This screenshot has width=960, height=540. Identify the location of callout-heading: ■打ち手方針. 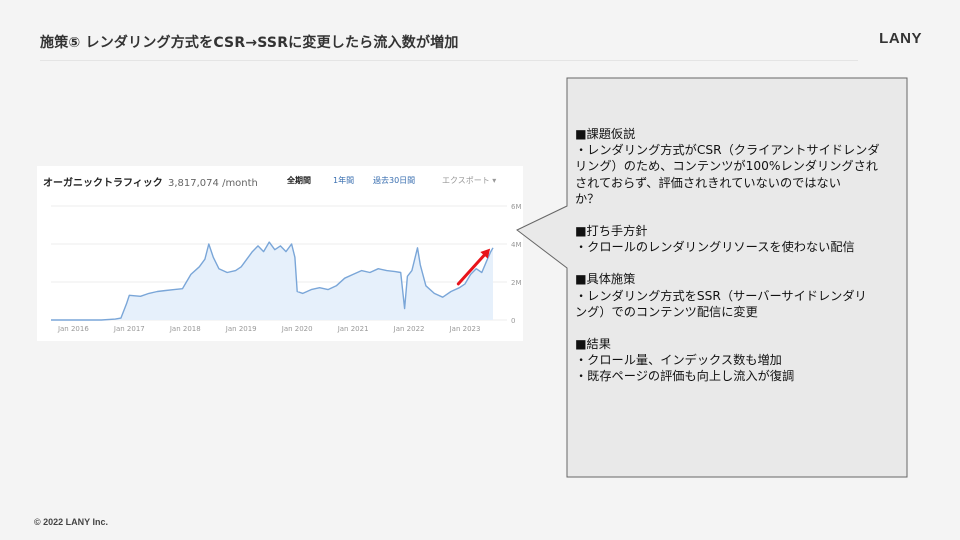
(611, 231).